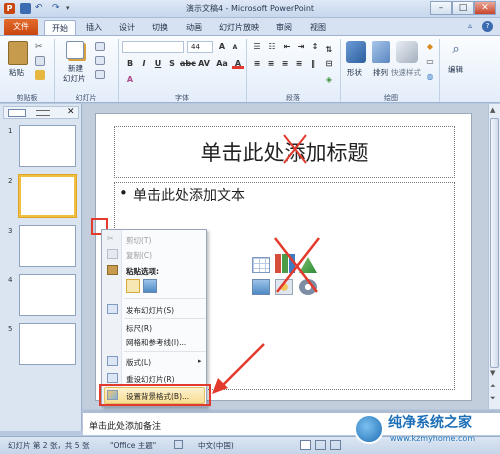 Image resolution: width=500 pixels, height=454 pixels. What do you see at coordinates (235, 47) in the screenshot?
I see `shrink-font-icon: A` at bounding box center [235, 47].